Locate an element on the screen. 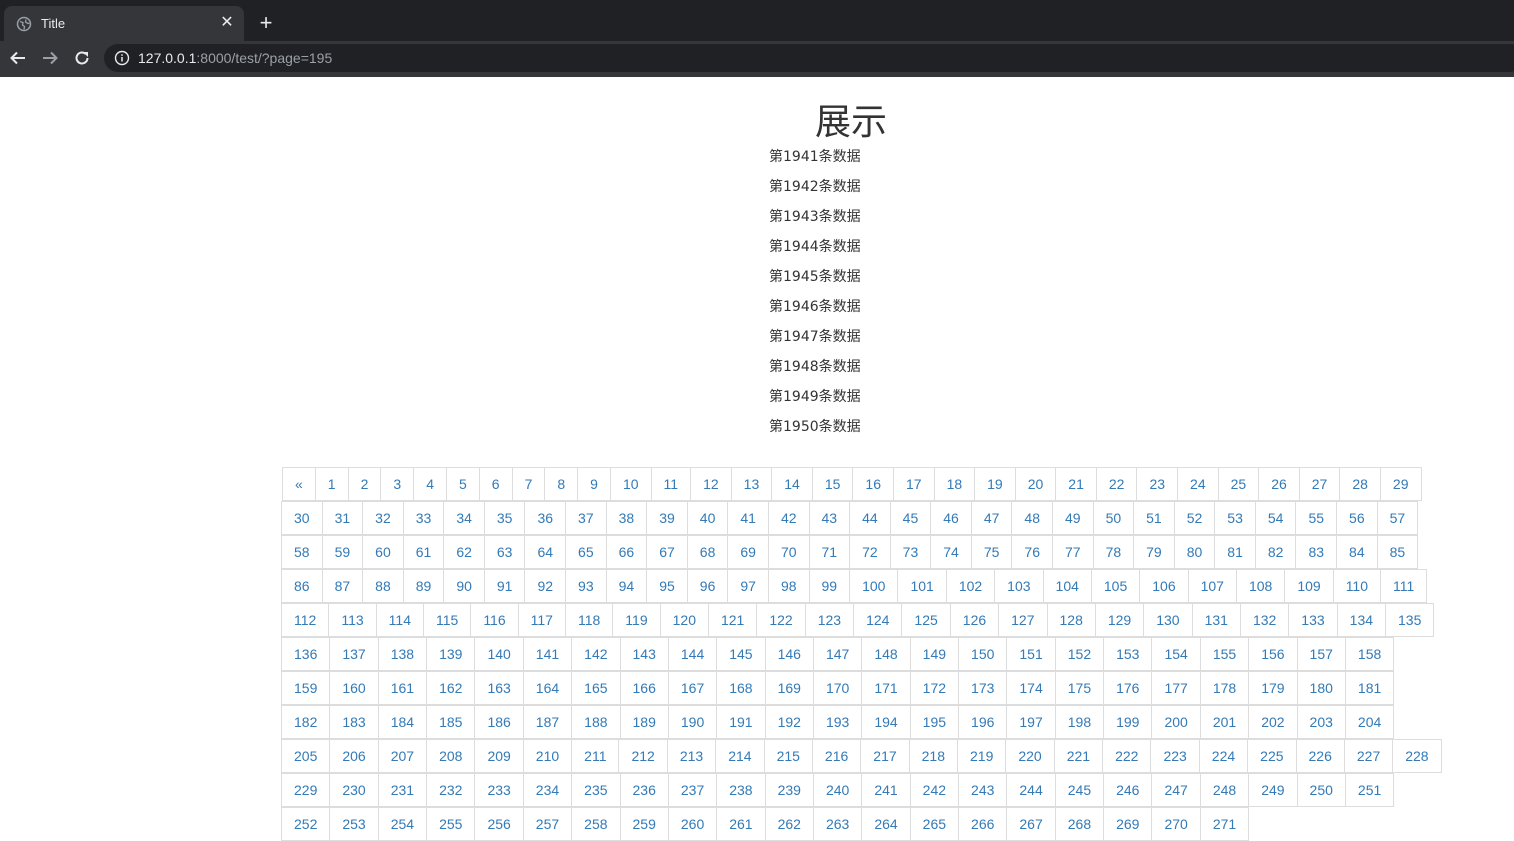  pagination-page-link: 88 is located at coordinates (383, 586).